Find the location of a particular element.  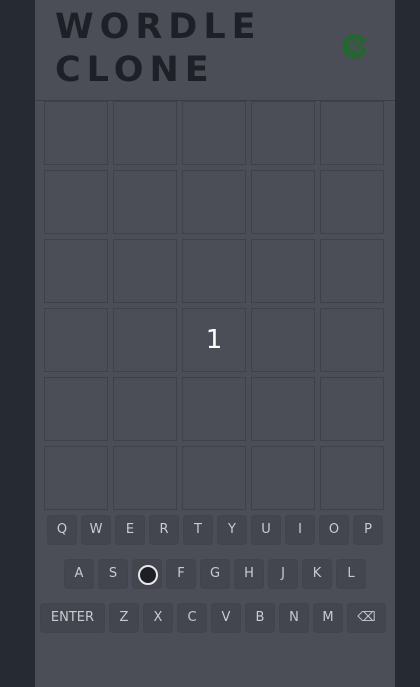

key-r: R is located at coordinates (164, 530).